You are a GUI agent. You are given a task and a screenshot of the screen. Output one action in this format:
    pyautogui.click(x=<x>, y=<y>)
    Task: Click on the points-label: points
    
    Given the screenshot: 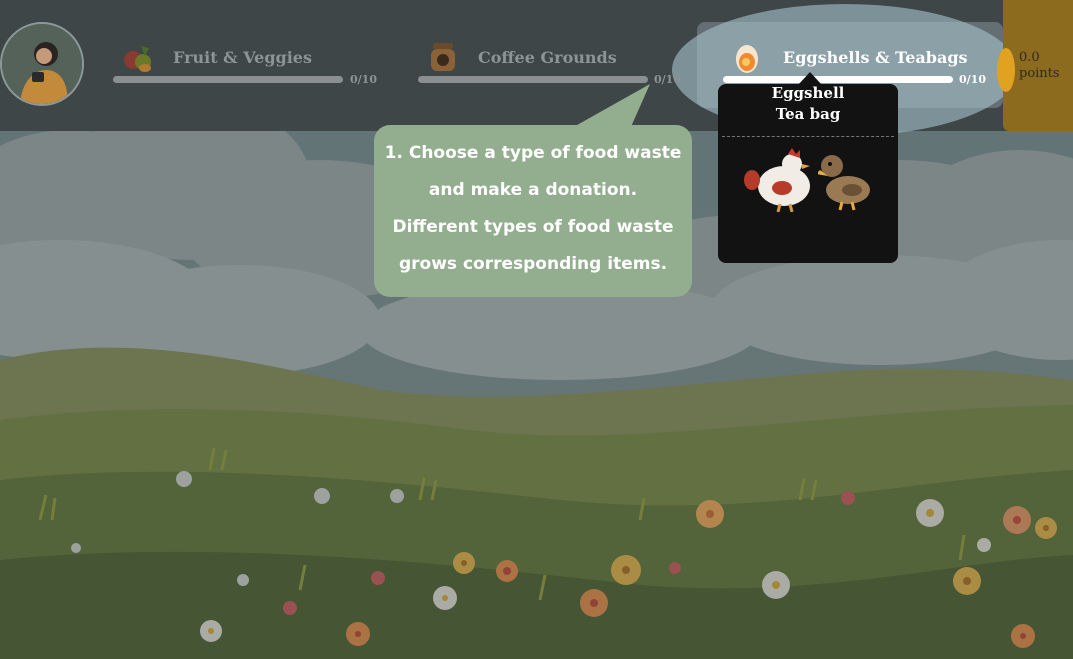 What is the action you would take?
    pyautogui.click(x=1039, y=73)
    